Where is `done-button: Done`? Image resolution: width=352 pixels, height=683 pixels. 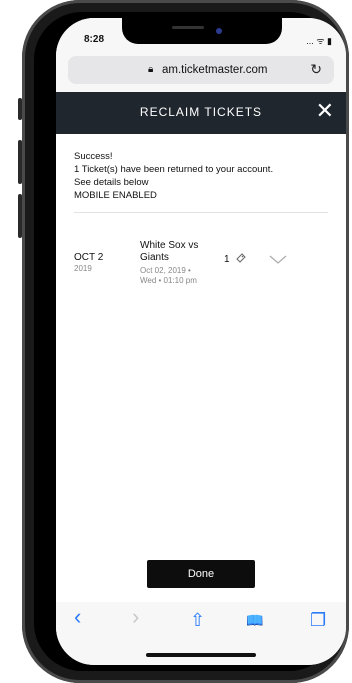 done-button: Done is located at coordinates (201, 574).